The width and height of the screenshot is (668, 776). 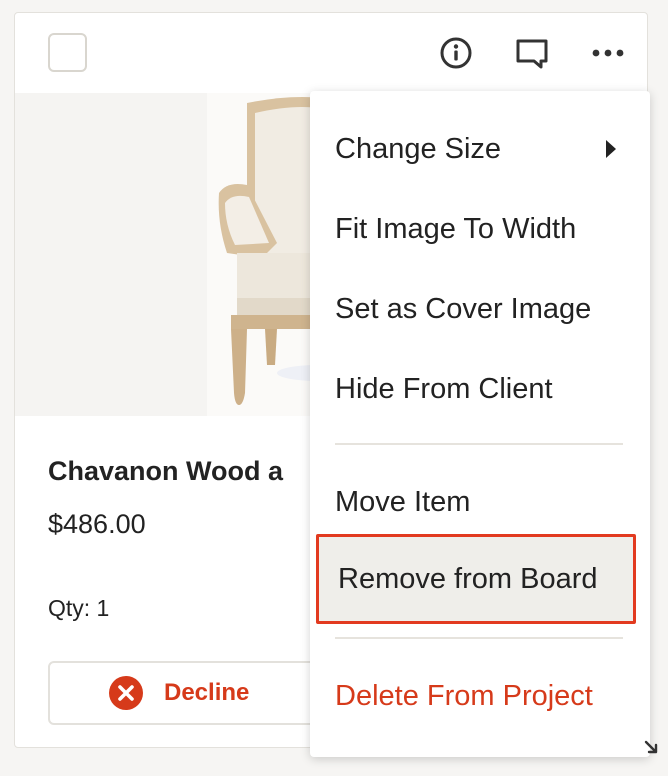 What do you see at coordinates (652, 748) in the screenshot?
I see `resize-handle-icon` at bounding box center [652, 748].